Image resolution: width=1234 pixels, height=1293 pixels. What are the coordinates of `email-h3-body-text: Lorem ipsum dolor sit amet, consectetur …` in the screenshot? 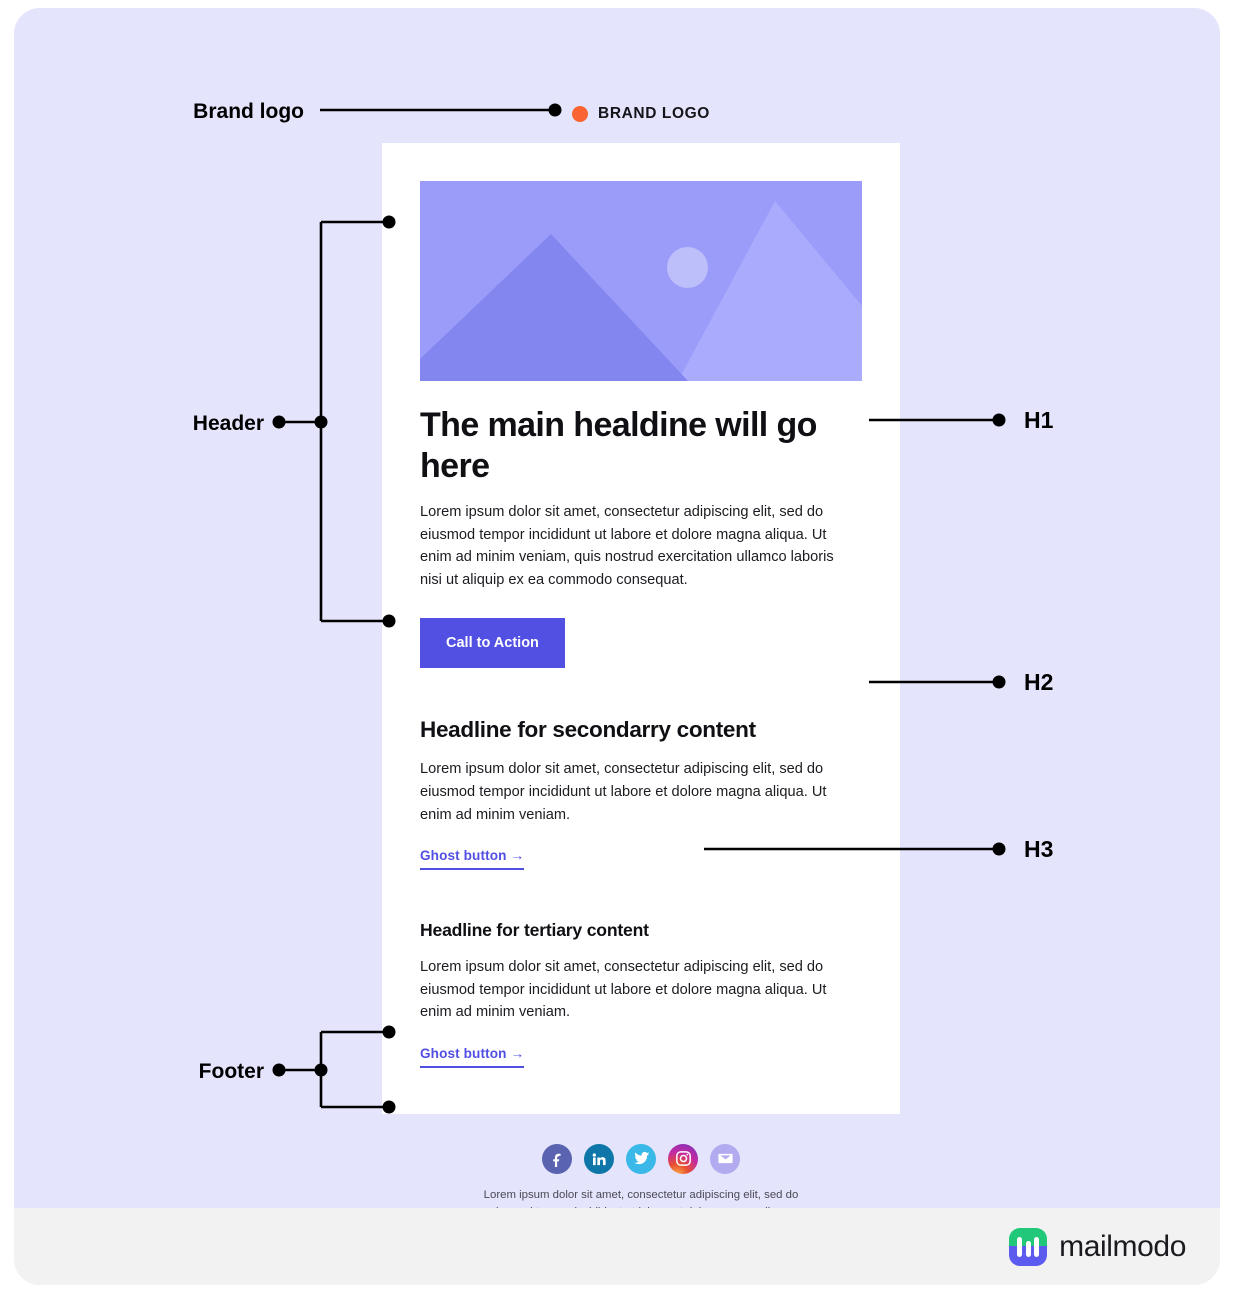 It's located at (623, 990).